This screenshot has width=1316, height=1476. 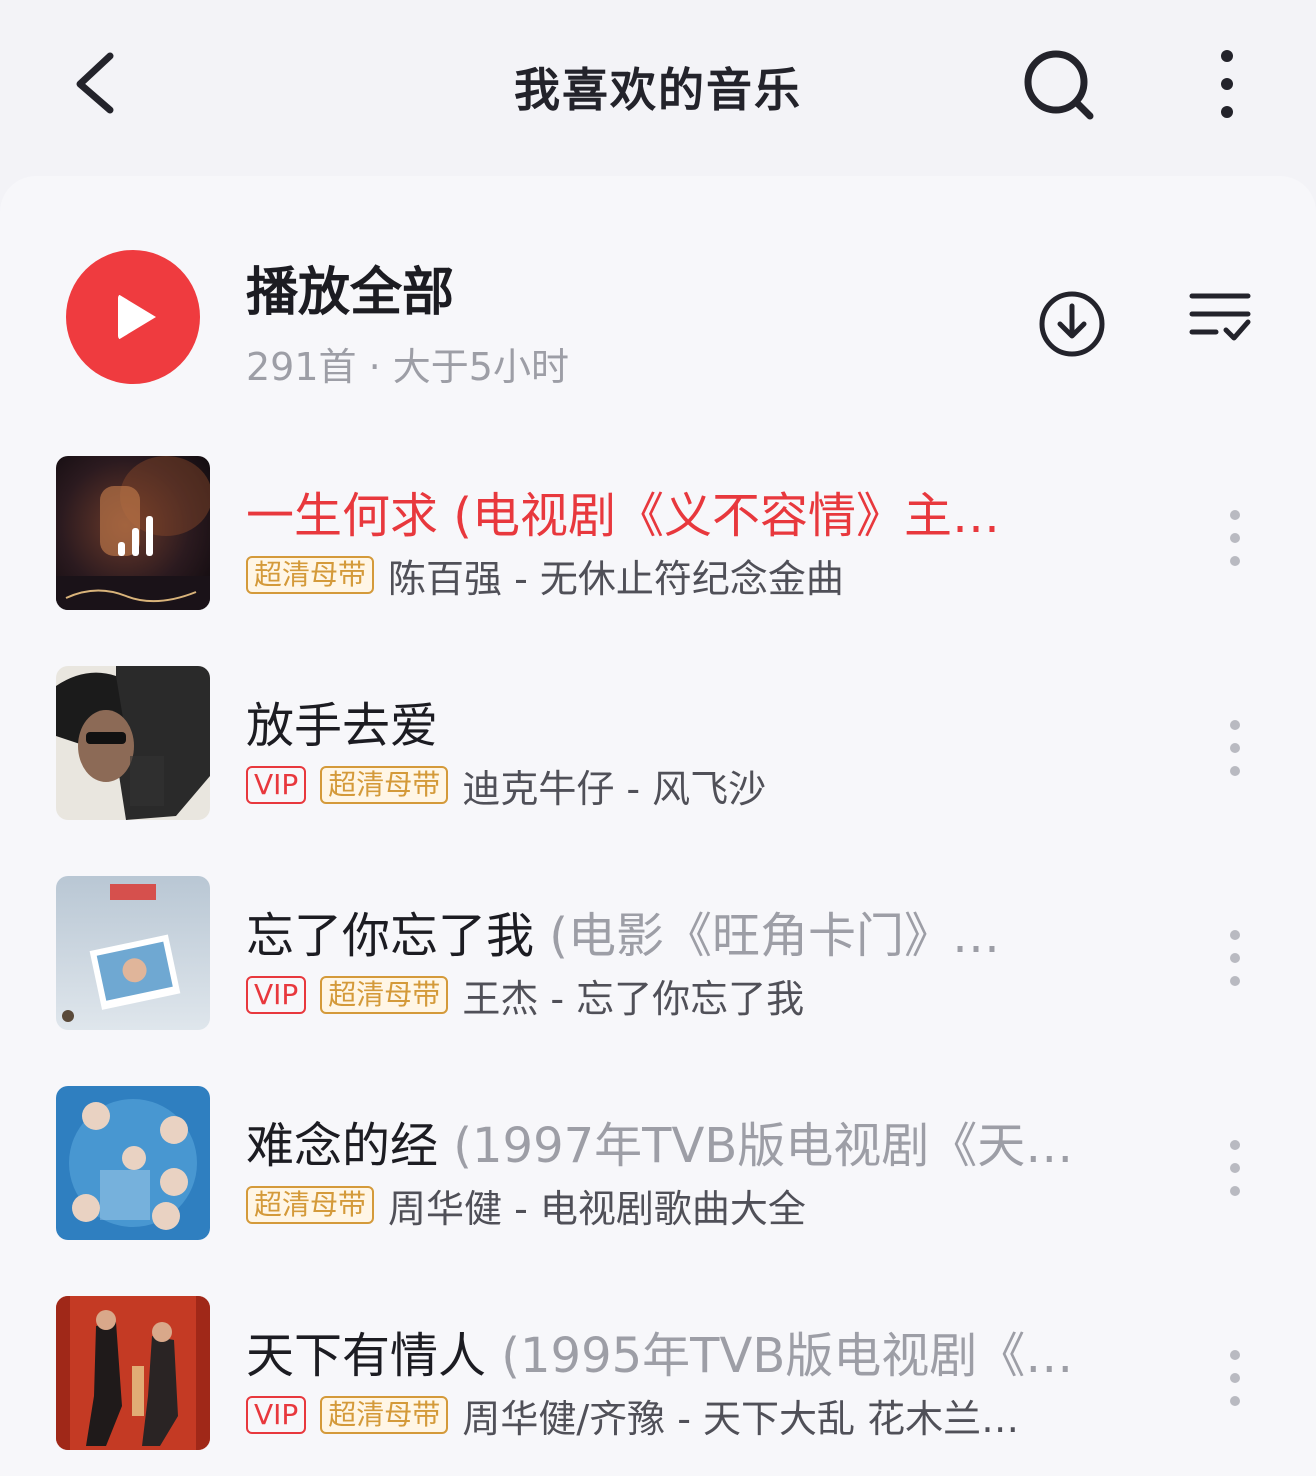 I want to click on play-all-label: 播放全部, so click(x=350, y=287).